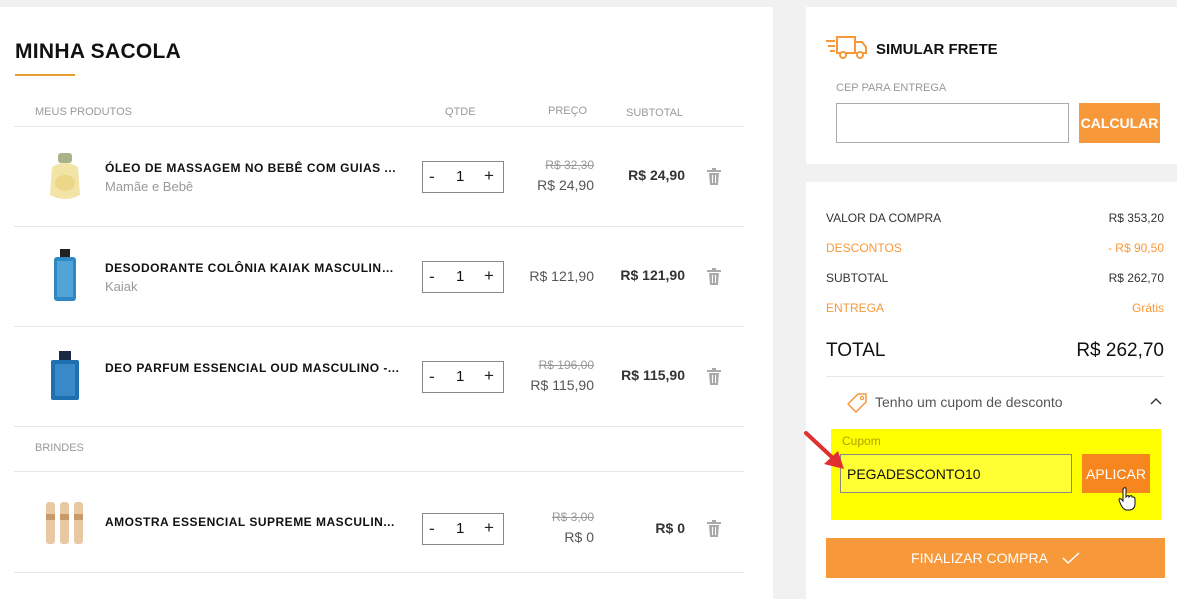 Image resolution: width=1177 pixels, height=599 pixels. Describe the element at coordinates (579, 537) in the screenshot. I see `price: R$ 0` at that location.